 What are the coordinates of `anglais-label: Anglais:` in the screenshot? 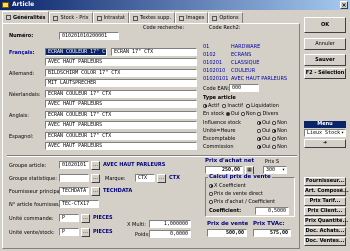 It's located at (19, 116).